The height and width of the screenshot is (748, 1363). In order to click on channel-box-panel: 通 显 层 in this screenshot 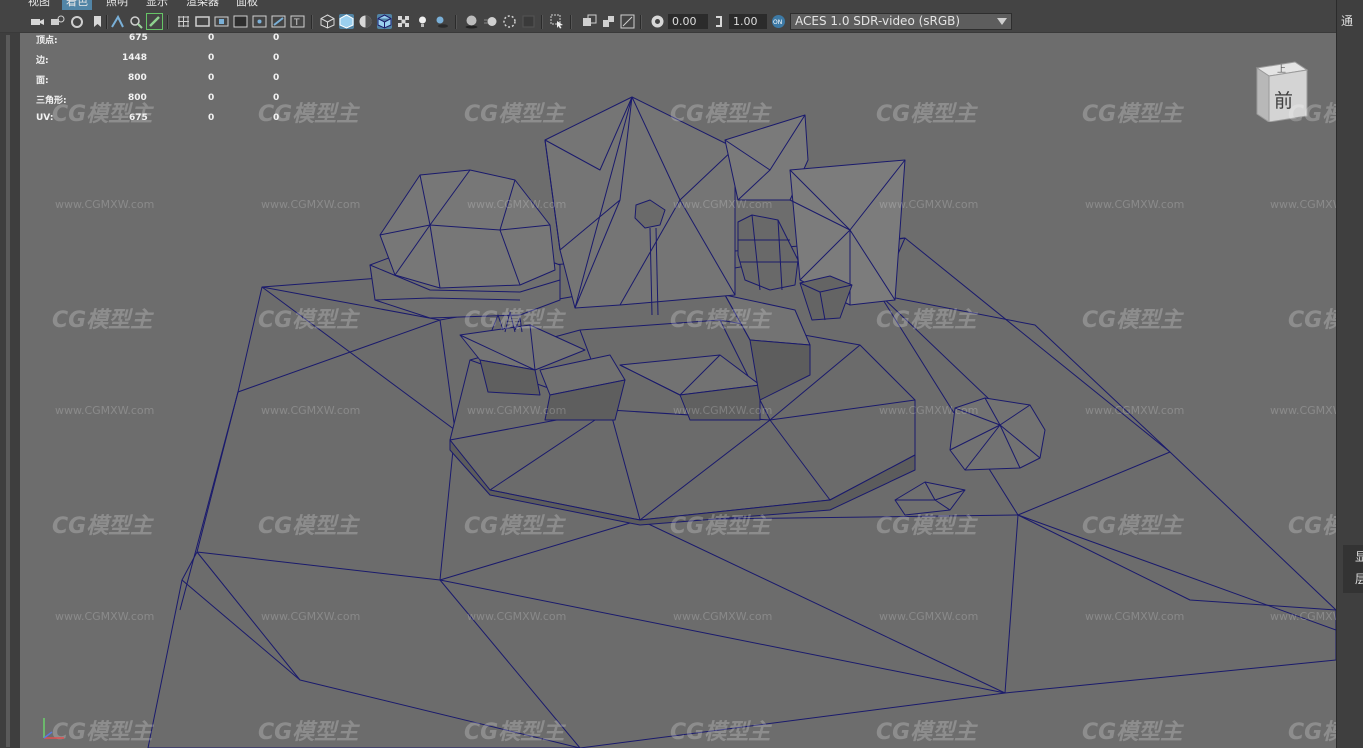, I will do `click(1349, 374)`.